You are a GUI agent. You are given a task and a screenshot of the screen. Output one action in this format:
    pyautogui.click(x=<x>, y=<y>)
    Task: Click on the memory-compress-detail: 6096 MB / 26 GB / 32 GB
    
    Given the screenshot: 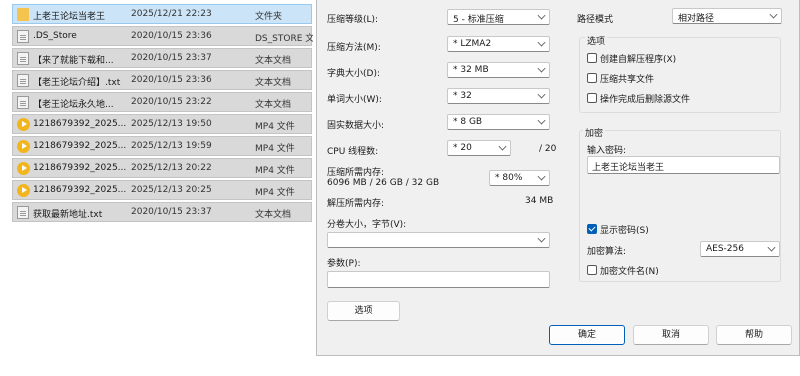 What is the action you would take?
    pyautogui.click(x=383, y=183)
    